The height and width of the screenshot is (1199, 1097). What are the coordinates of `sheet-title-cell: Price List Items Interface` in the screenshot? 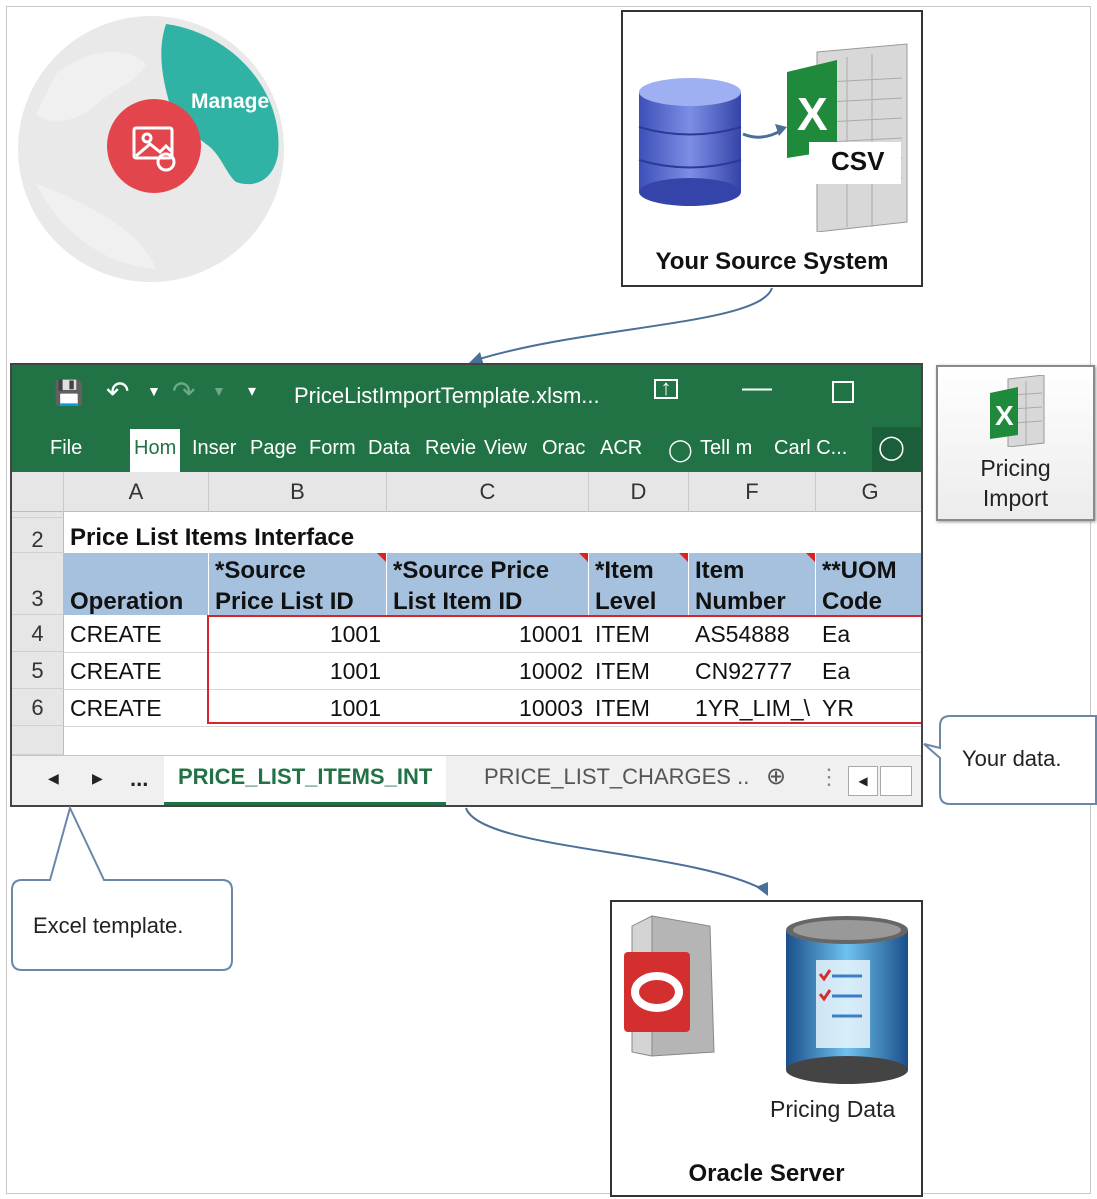 It's located at (212, 538).